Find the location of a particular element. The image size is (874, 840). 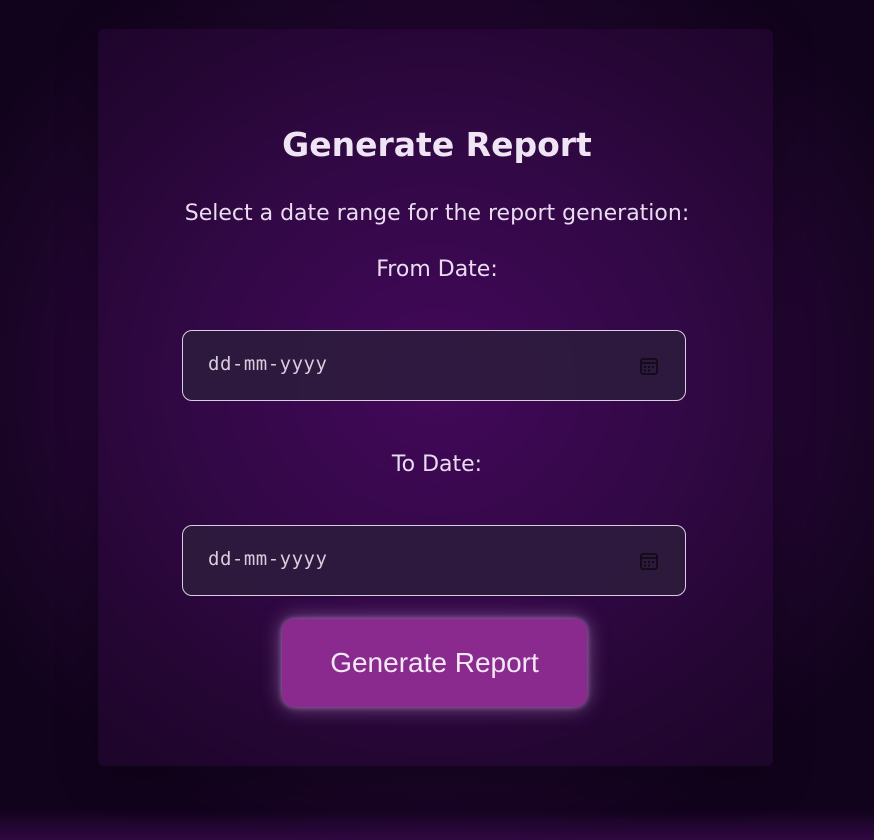

from-date-label: From Date: is located at coordinates (437, 269).